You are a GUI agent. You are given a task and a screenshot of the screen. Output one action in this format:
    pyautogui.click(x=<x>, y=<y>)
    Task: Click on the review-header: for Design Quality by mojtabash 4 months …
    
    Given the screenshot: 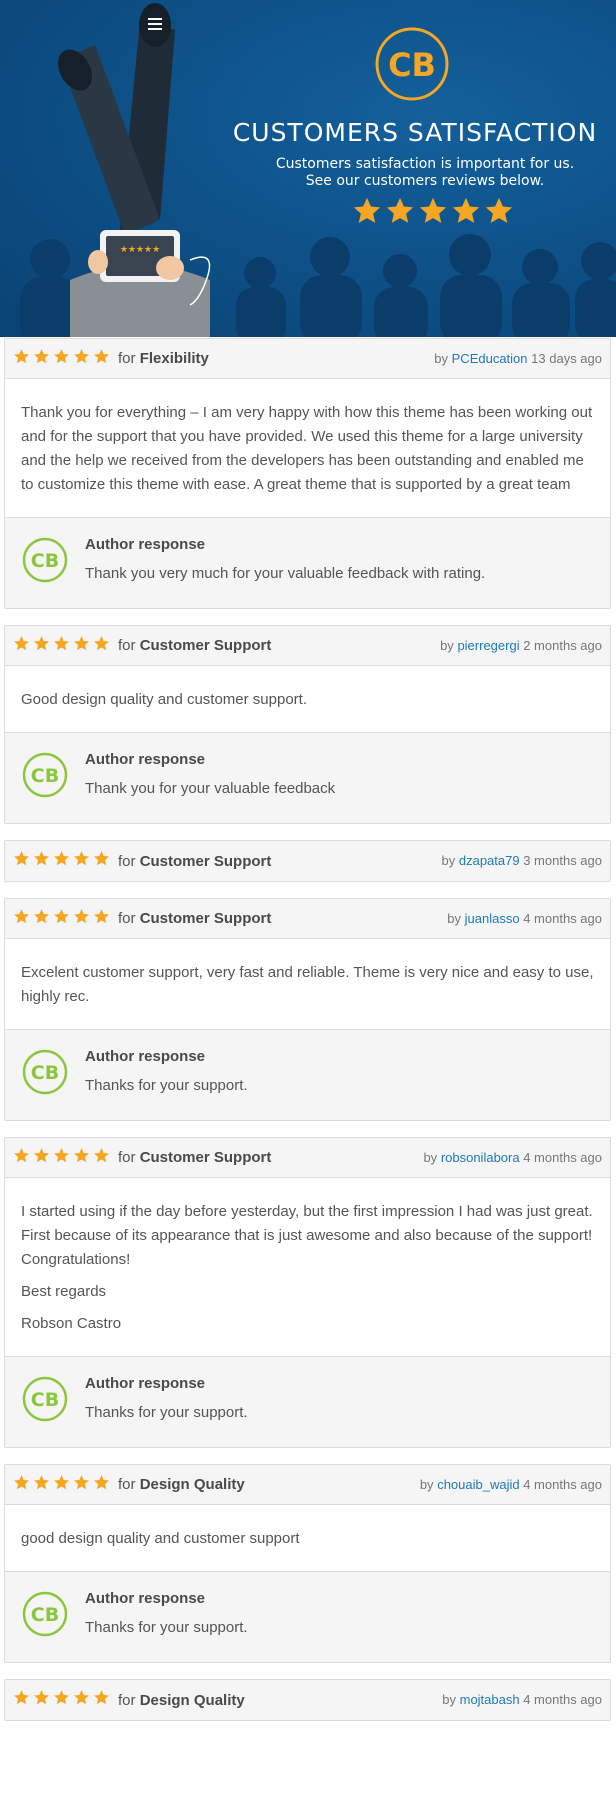 What is the action you would take?
    pyautogui.click(x=307, y=1700)
    